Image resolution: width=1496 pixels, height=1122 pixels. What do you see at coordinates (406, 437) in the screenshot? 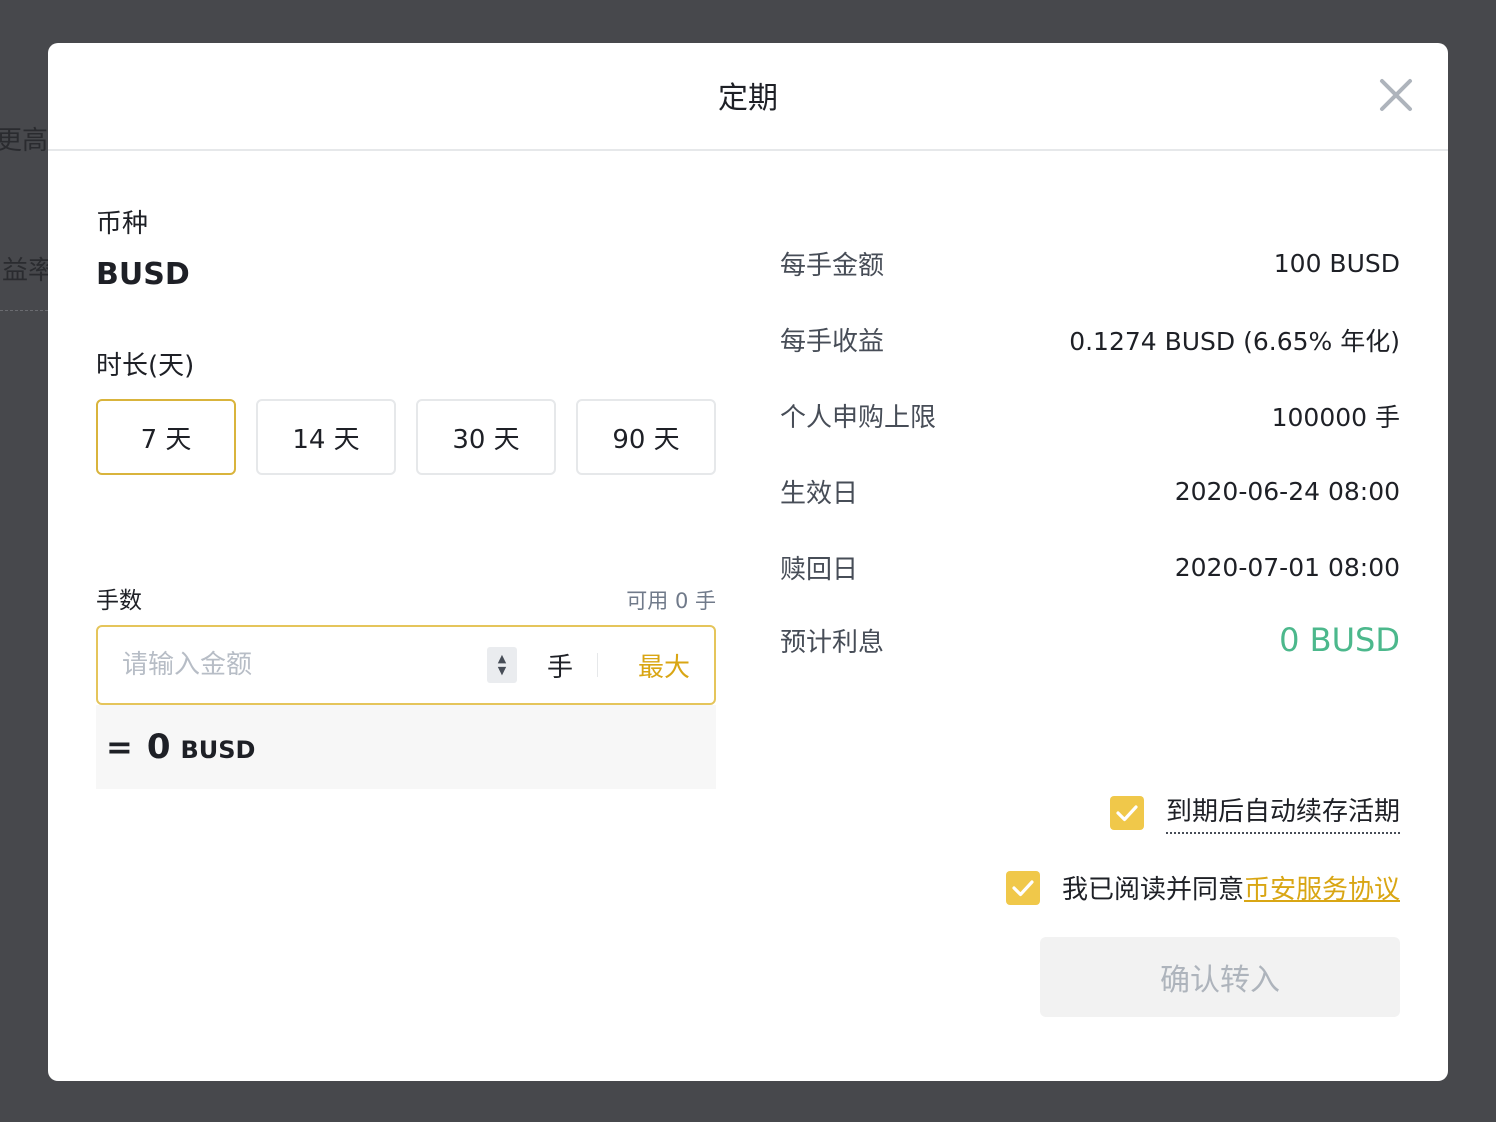
I see `duration-options: 7 天 14 天 30 天 90 天` at bounding box center [406, 437].